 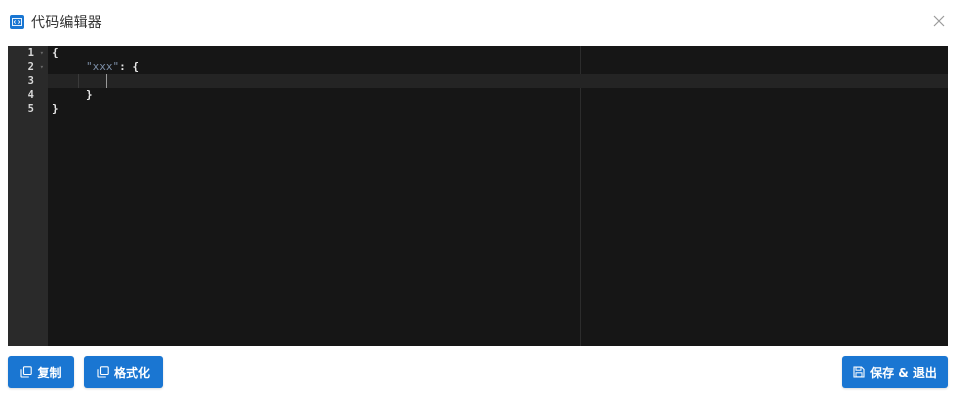 I want to click on code-icon, so click(x=17, y=22).